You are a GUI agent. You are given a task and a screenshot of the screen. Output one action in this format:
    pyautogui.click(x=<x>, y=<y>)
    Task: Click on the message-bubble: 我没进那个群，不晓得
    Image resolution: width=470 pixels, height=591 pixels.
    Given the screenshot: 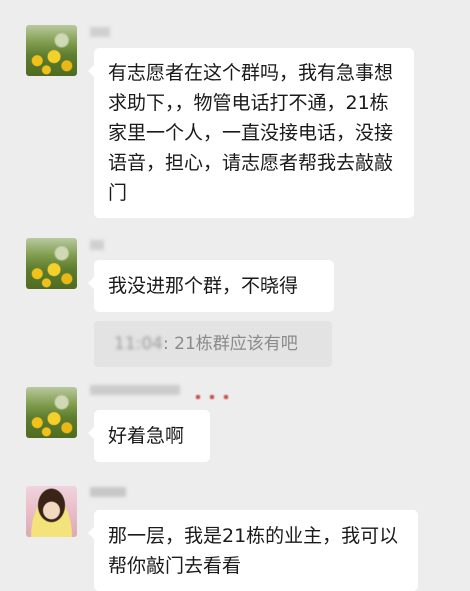 What is the action you would take?
    pyautogui.click(x=211, y=286)
    